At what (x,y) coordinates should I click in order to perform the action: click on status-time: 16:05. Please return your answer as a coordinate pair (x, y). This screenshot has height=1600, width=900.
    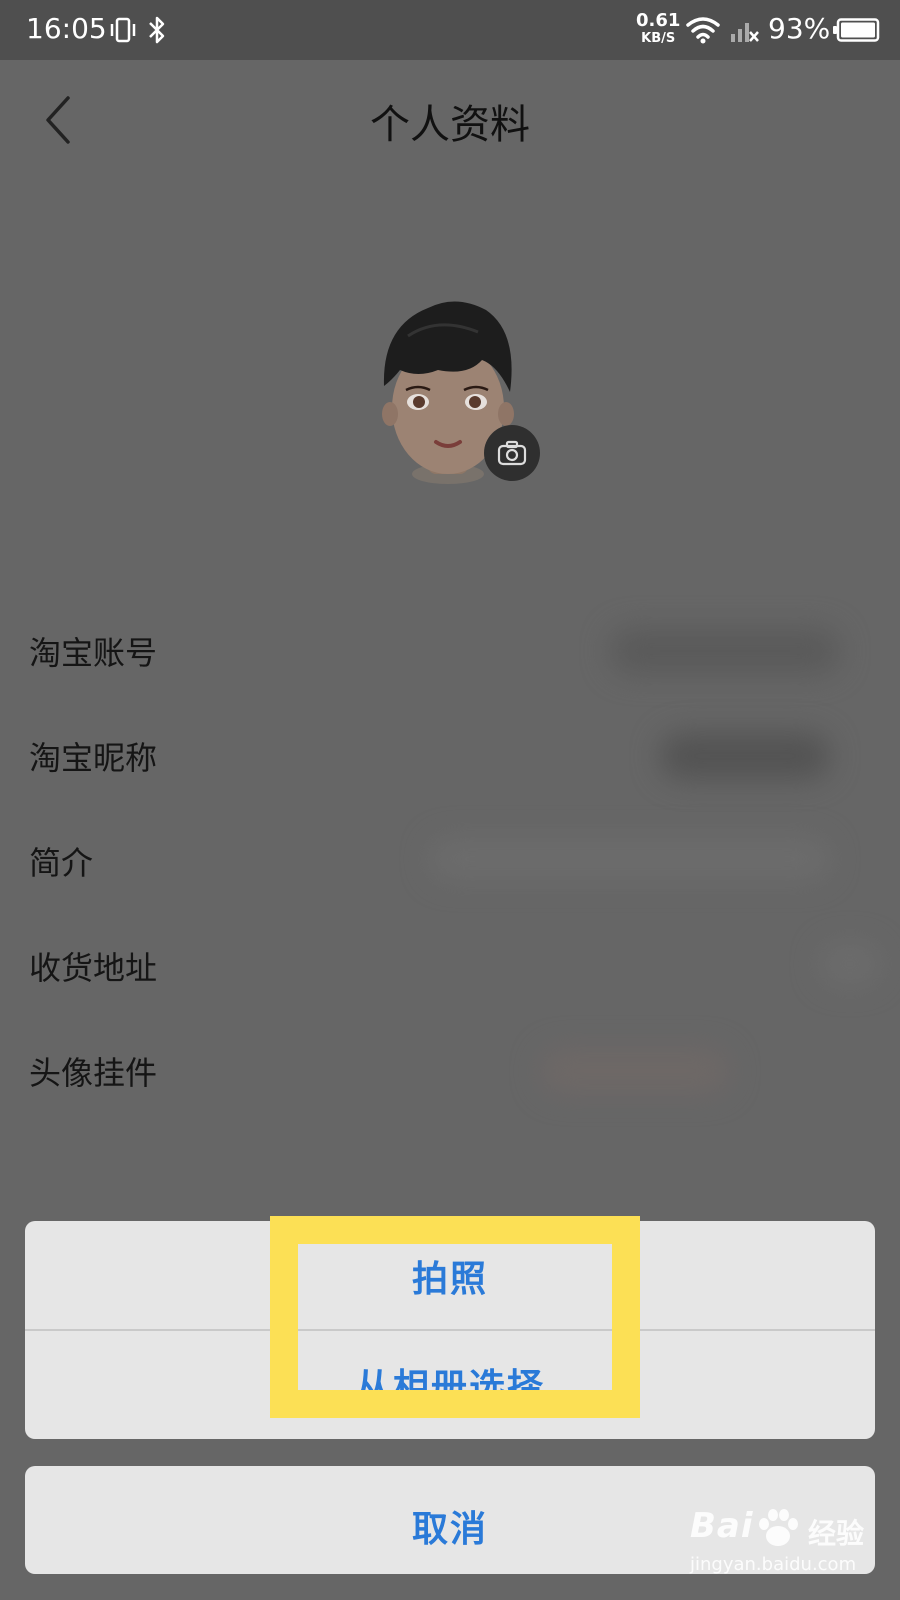
    Looking at the image, I should click on (66, 28).